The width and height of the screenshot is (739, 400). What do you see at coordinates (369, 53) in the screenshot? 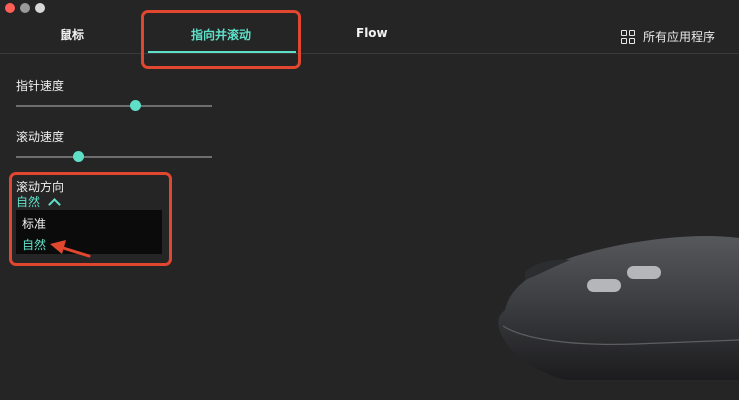
I see `tab-divider` at bounding box center [369, 53].